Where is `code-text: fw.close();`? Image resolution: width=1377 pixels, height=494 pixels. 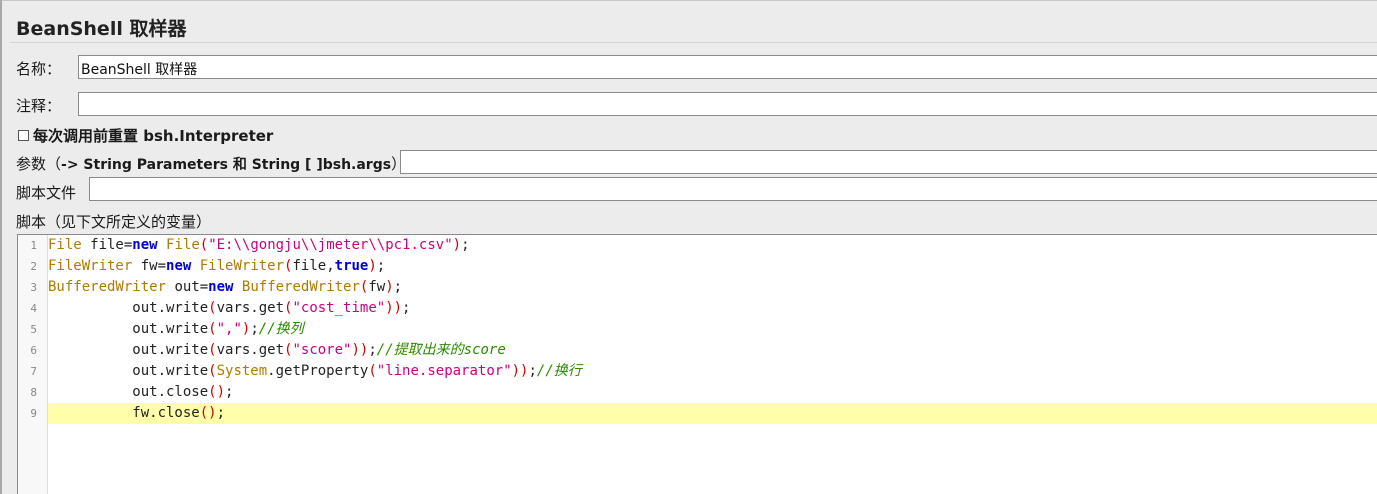
code-text: fw.close(); is located at coordinates (136, 413).